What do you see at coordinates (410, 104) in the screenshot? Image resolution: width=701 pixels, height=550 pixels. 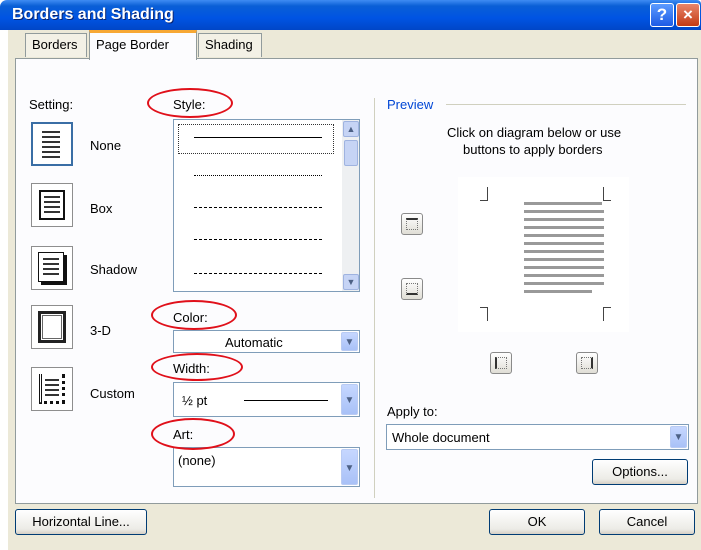 I see `preview-label: Preview` at bounding box center [410, 104].